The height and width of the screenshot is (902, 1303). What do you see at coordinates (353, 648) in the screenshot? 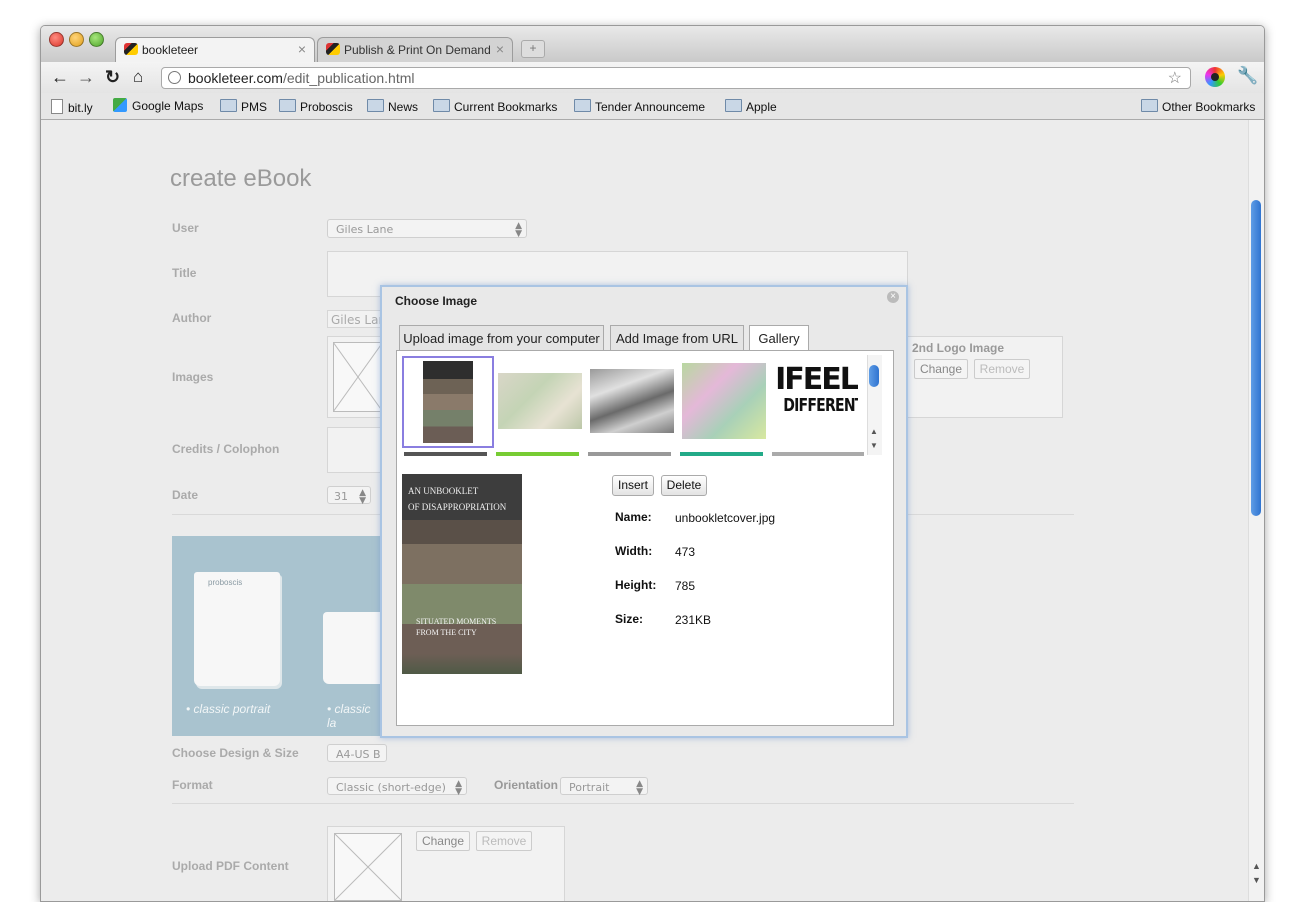
I see `classic-landscape-card` at bounding box center [353, 648].